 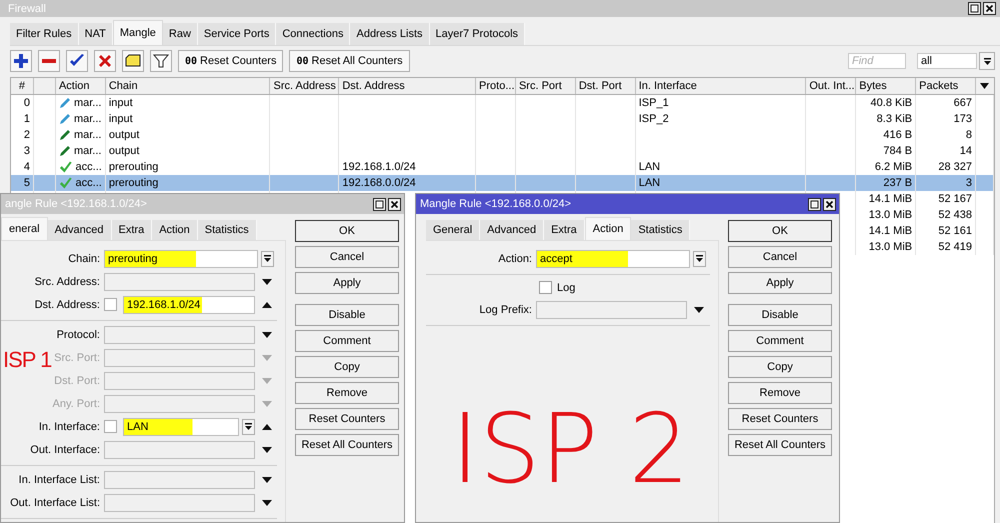 I want to click on cross-button, so click(x=105, y=61).